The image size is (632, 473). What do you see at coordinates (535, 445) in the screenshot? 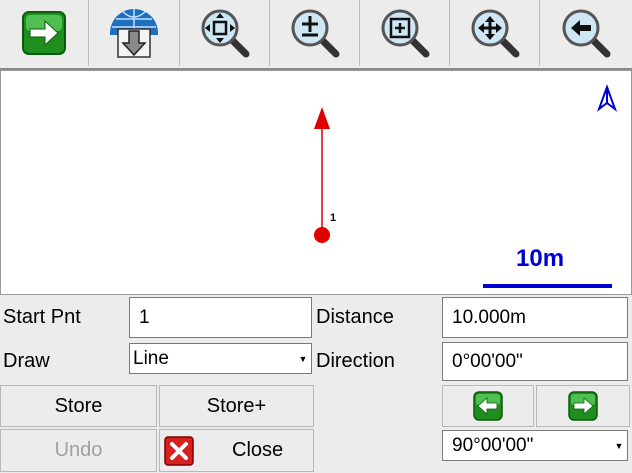
I see `angle-step-select: 90°00'00" ▼` at bounding box center [535, 445].